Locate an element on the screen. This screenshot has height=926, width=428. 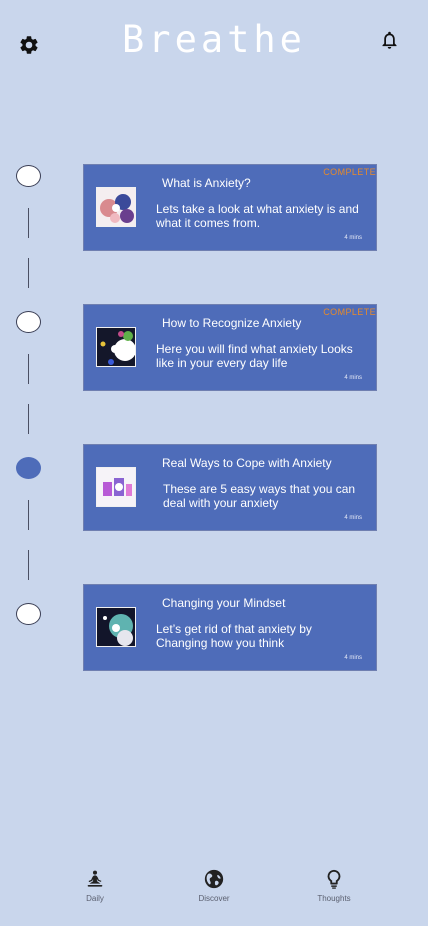
bottom-nav: Daily Discover Thoughts is located at coordinates (214, 893).